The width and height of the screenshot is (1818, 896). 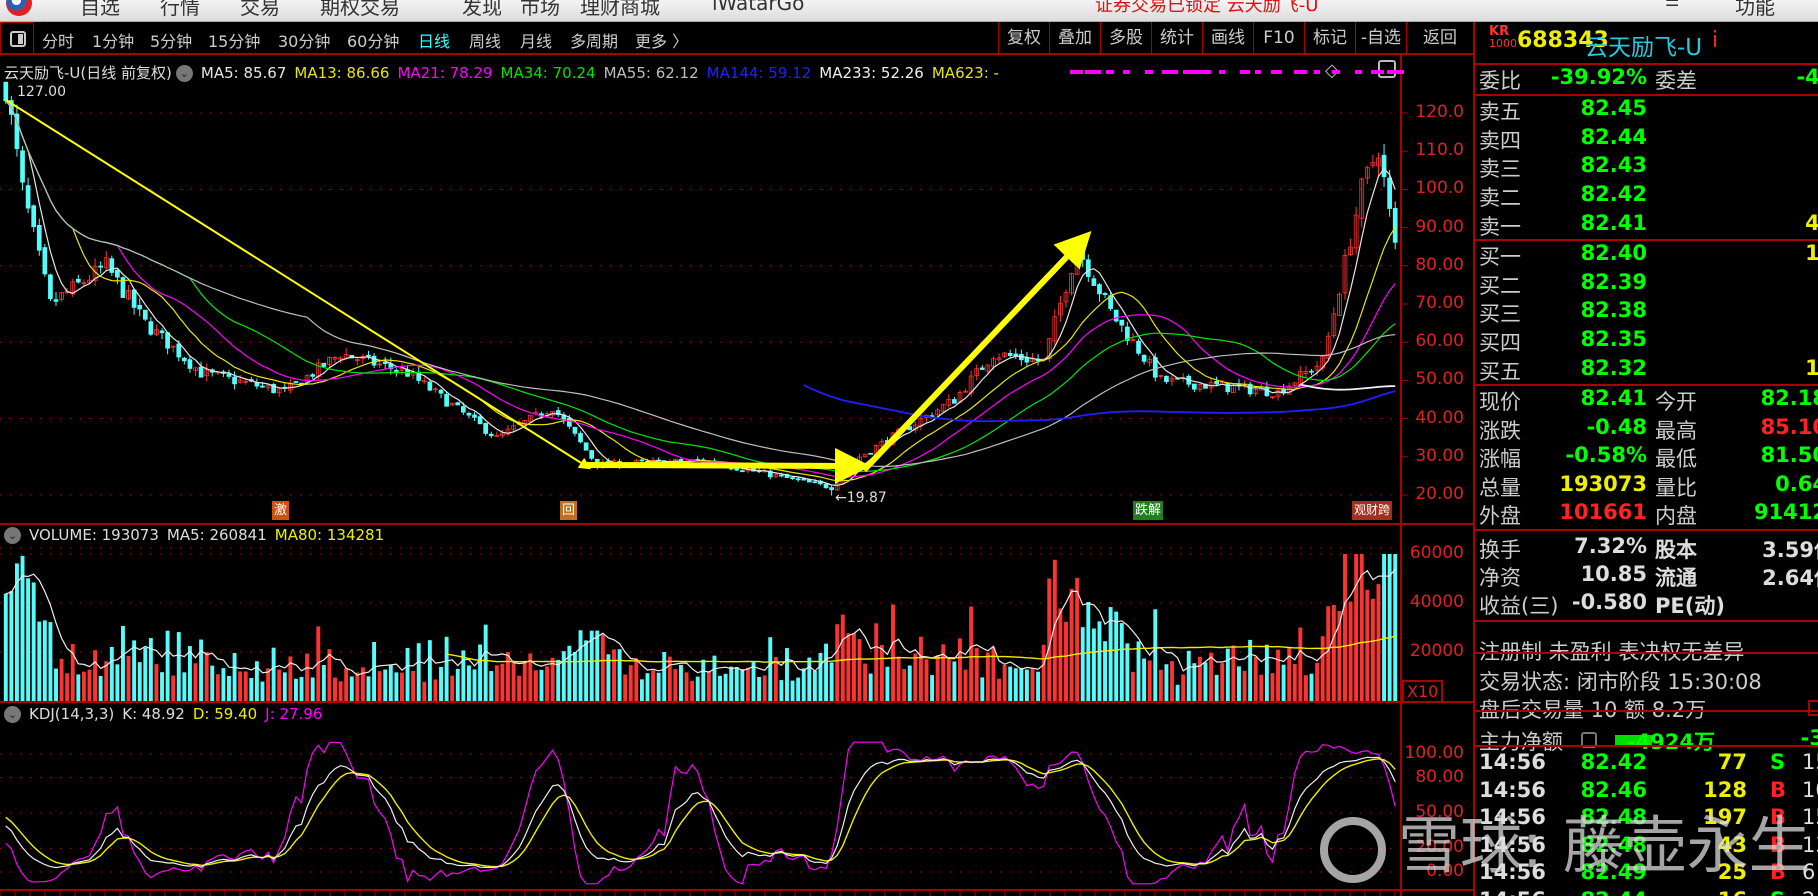 I want to click on bid-row-label: 买五, so click(x=1500, y=371).